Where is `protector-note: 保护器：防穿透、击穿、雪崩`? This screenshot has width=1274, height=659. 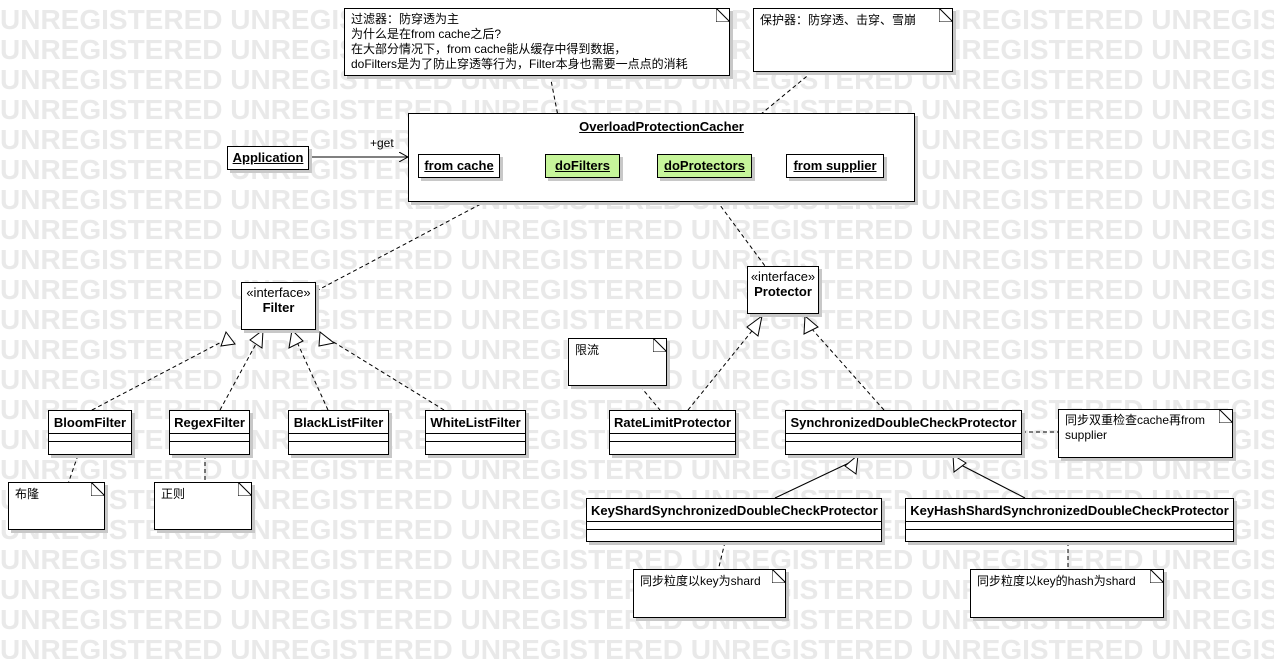 protector-note: 保护器：防穿透、击穿、雪崩 is located at coordinates (853, 40).